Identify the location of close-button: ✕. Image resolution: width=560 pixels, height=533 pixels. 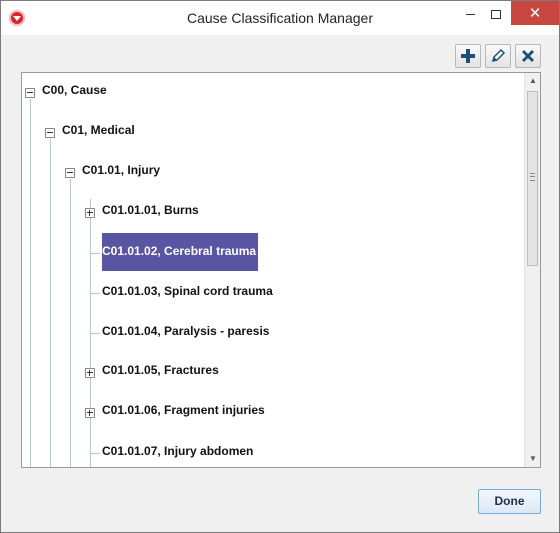
(535, 13).